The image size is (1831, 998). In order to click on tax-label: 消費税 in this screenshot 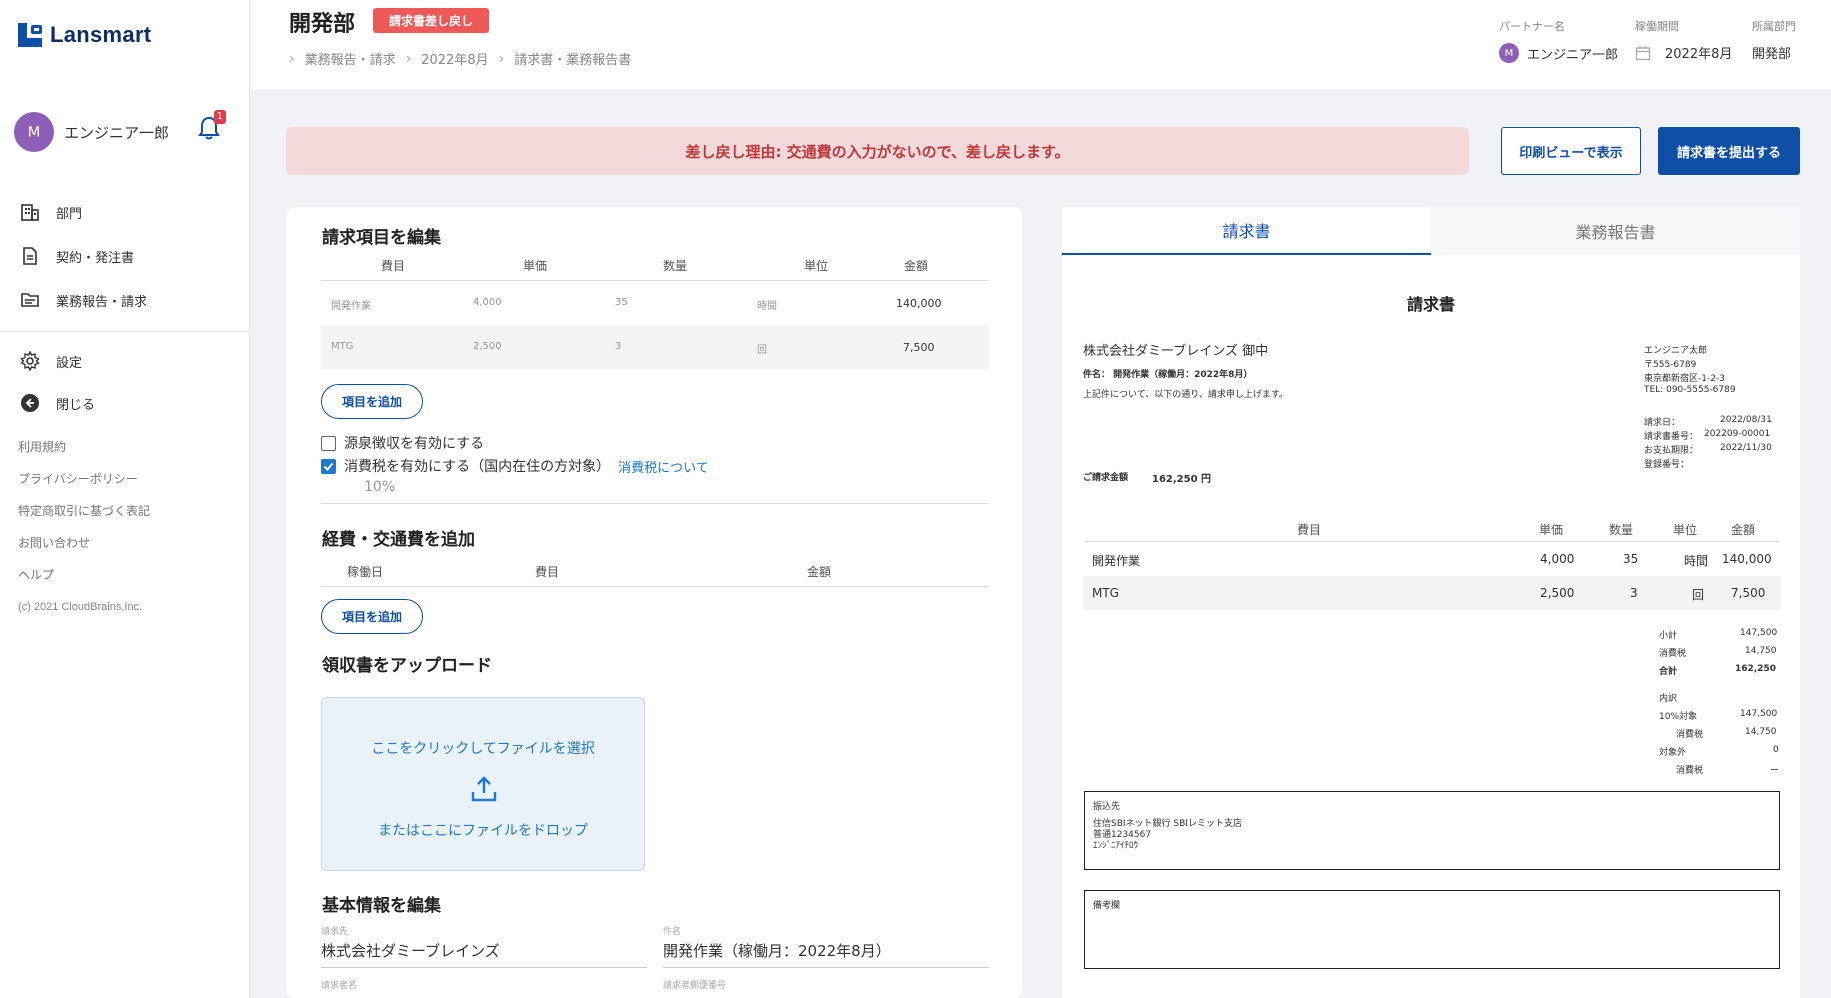, I will do `click(1673, 654)`.